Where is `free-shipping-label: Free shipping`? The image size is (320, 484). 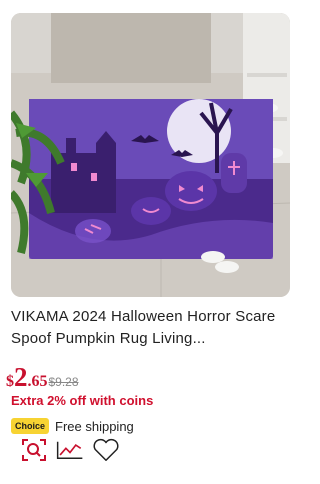
free-shipping-label: Free shipping is located at coordinates (94, 426).